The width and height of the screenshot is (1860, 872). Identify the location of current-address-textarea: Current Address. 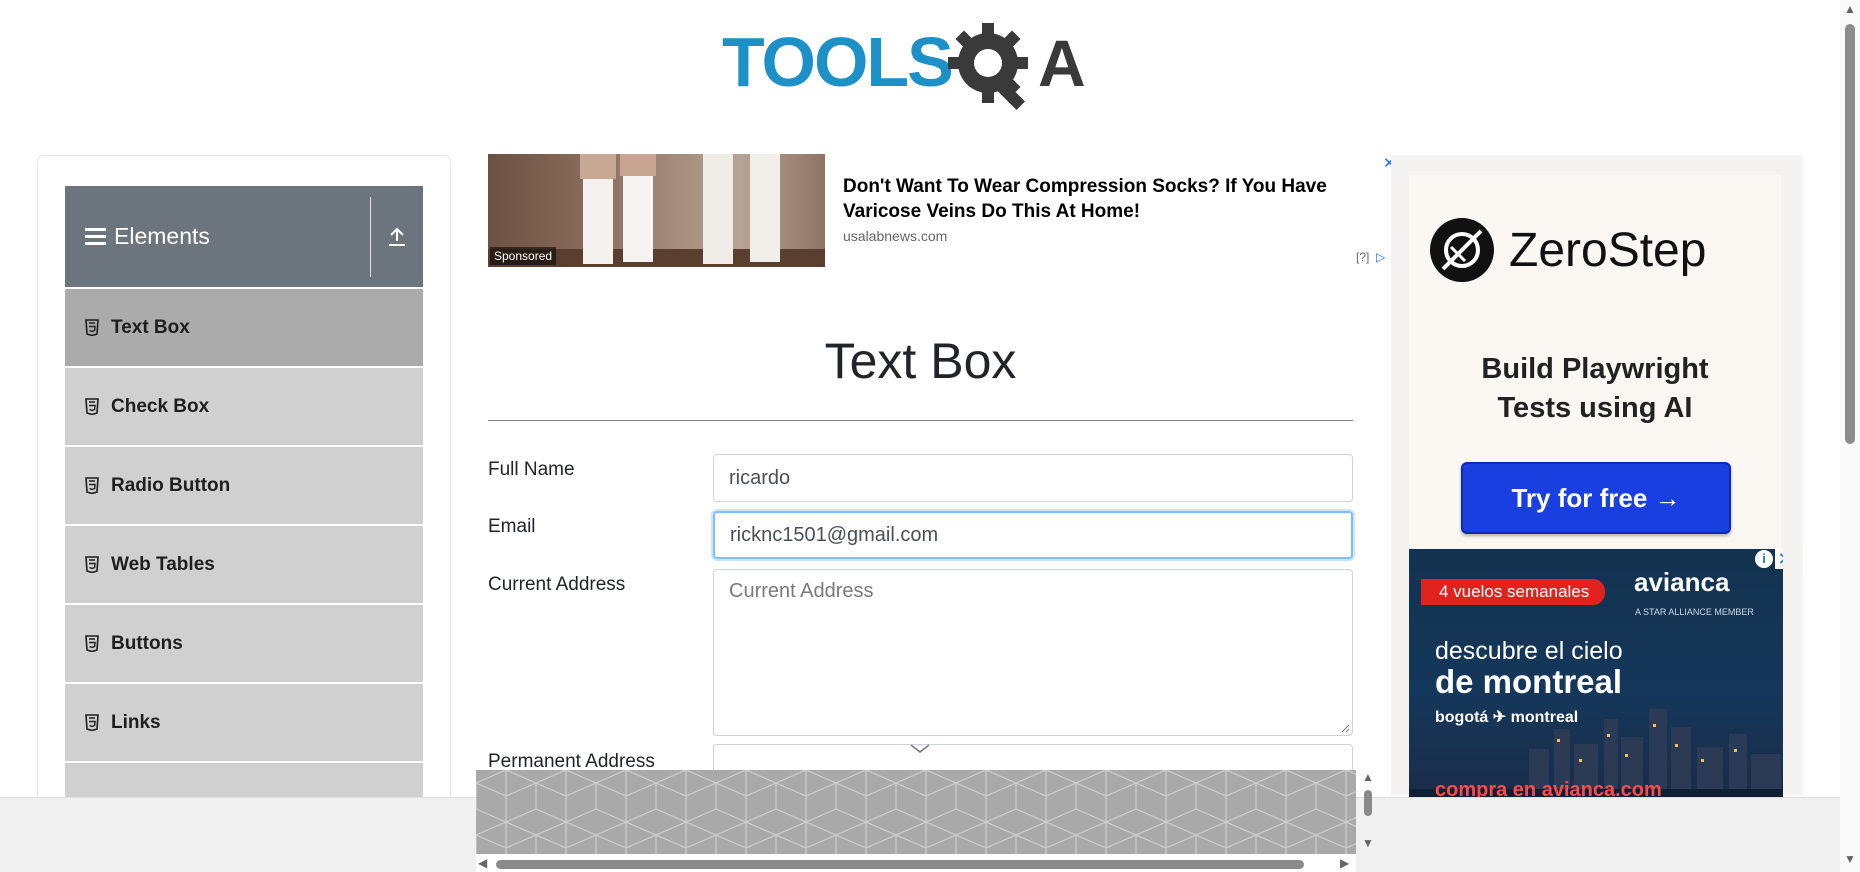
(1033, 652).